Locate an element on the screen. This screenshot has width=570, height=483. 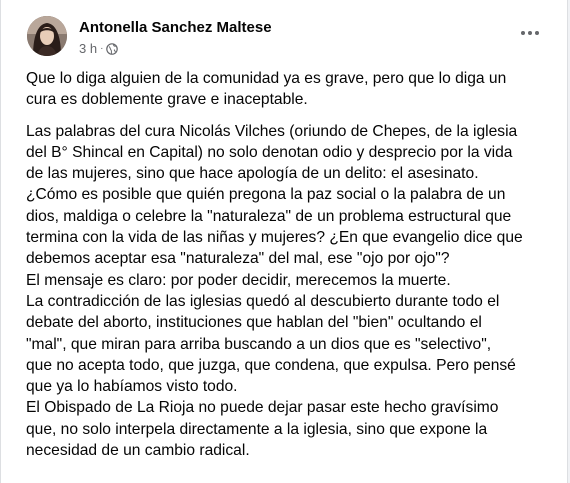
post-time: 3 h is located at coordinates (88, 48).